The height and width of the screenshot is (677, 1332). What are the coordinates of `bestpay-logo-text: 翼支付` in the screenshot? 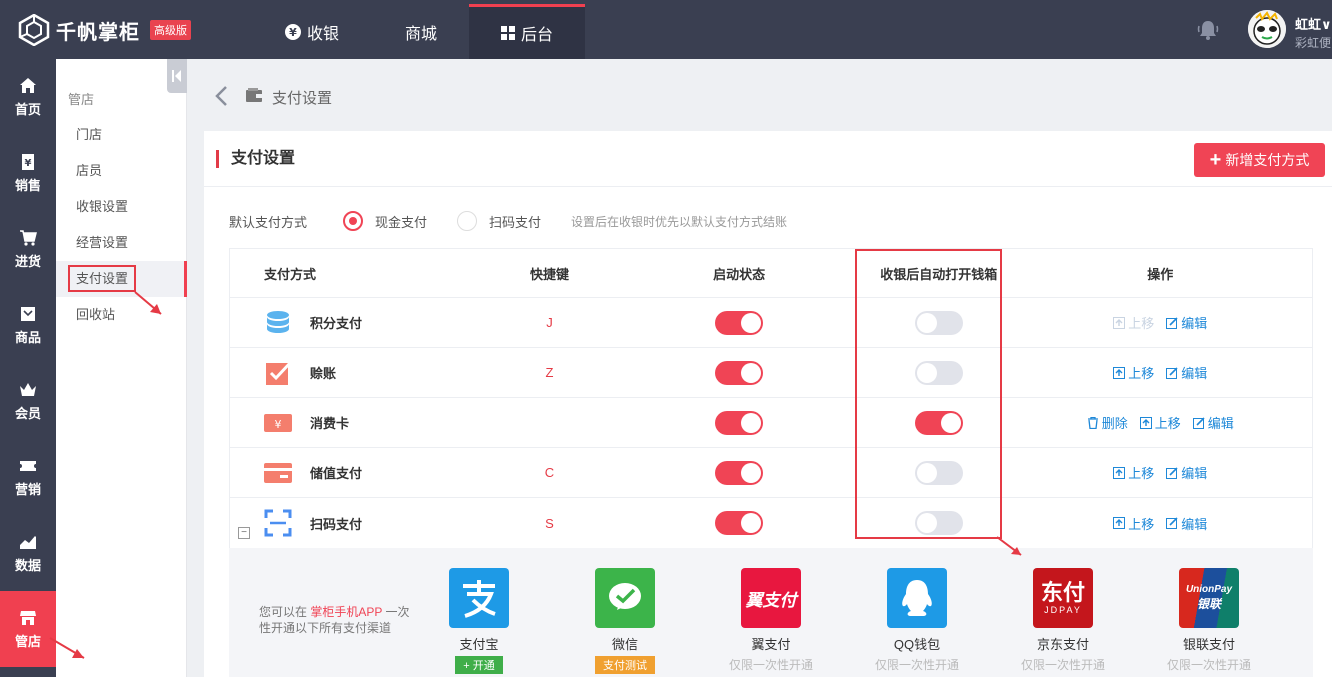 It's located at (771, 600).